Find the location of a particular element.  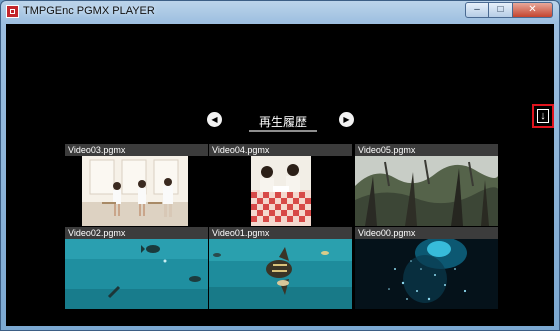

minimize-button: – is located at coordinates (477, 10).